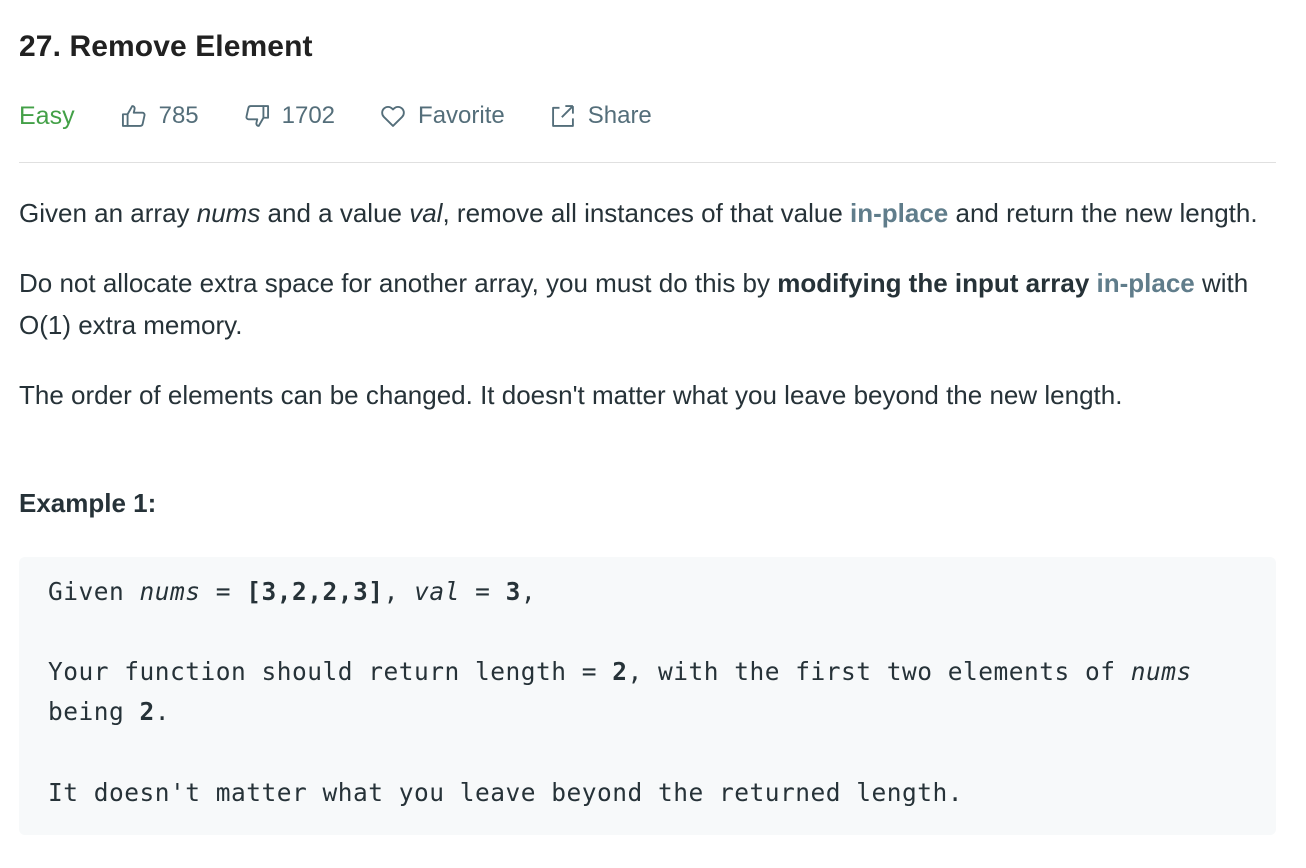 The height and width of the screenshot is (868, 1306). Describe the element at coordinates (109, 711) in the screenshot. I see `code-line: being 2.` at that location.